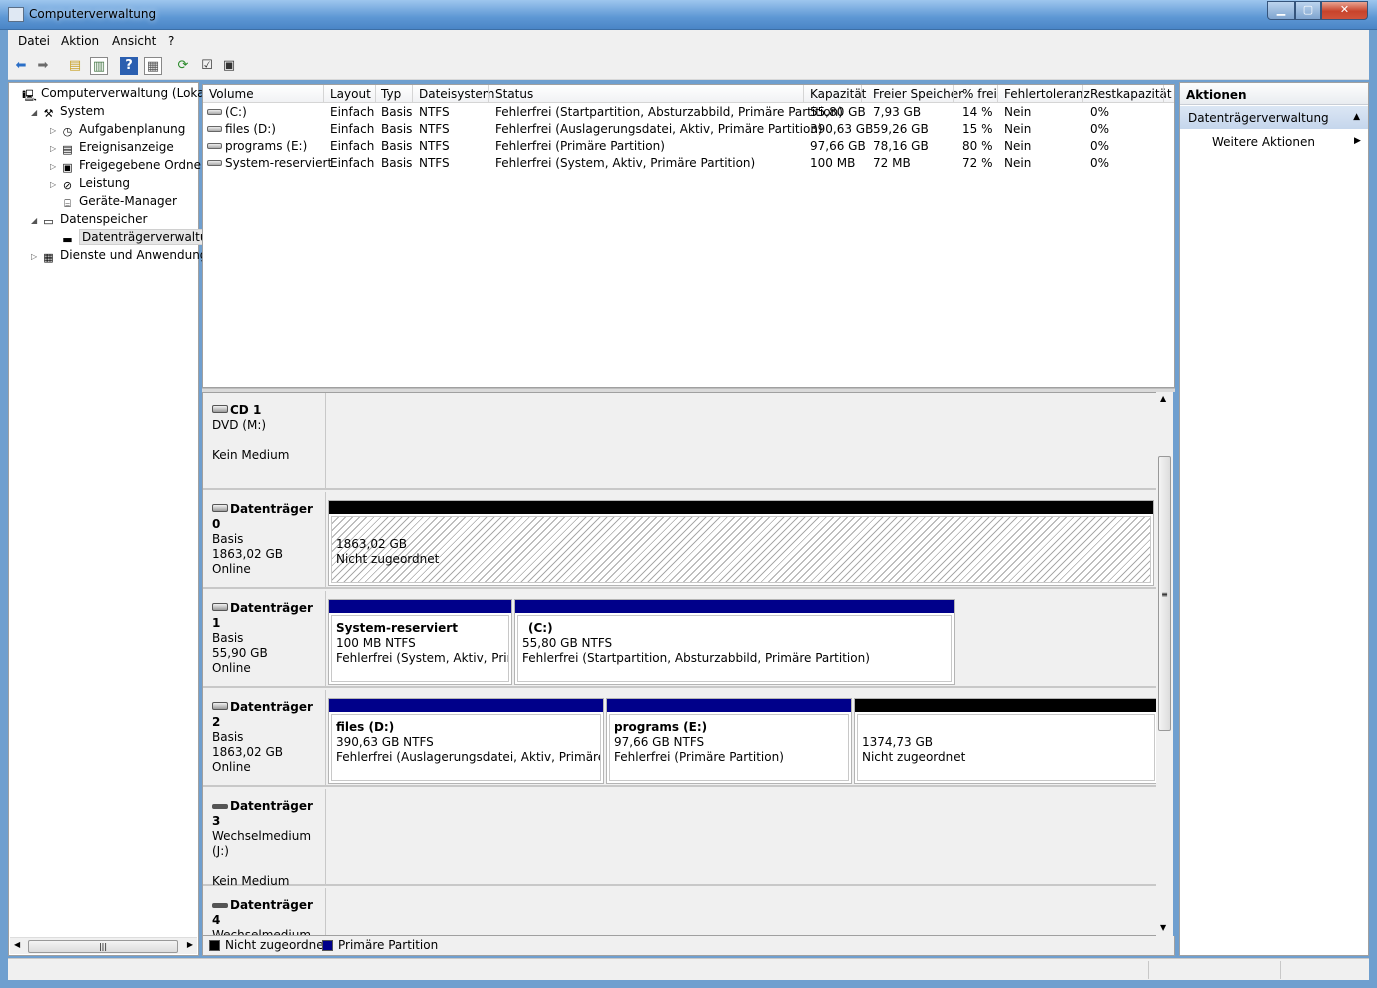 The width and height of the screenshot is (1377, 988). Describe the element at coordinates (741, 543) in the screenshot. I see `unallocated-space: 1863,02 GB Nicht zugeordnet` at that location.